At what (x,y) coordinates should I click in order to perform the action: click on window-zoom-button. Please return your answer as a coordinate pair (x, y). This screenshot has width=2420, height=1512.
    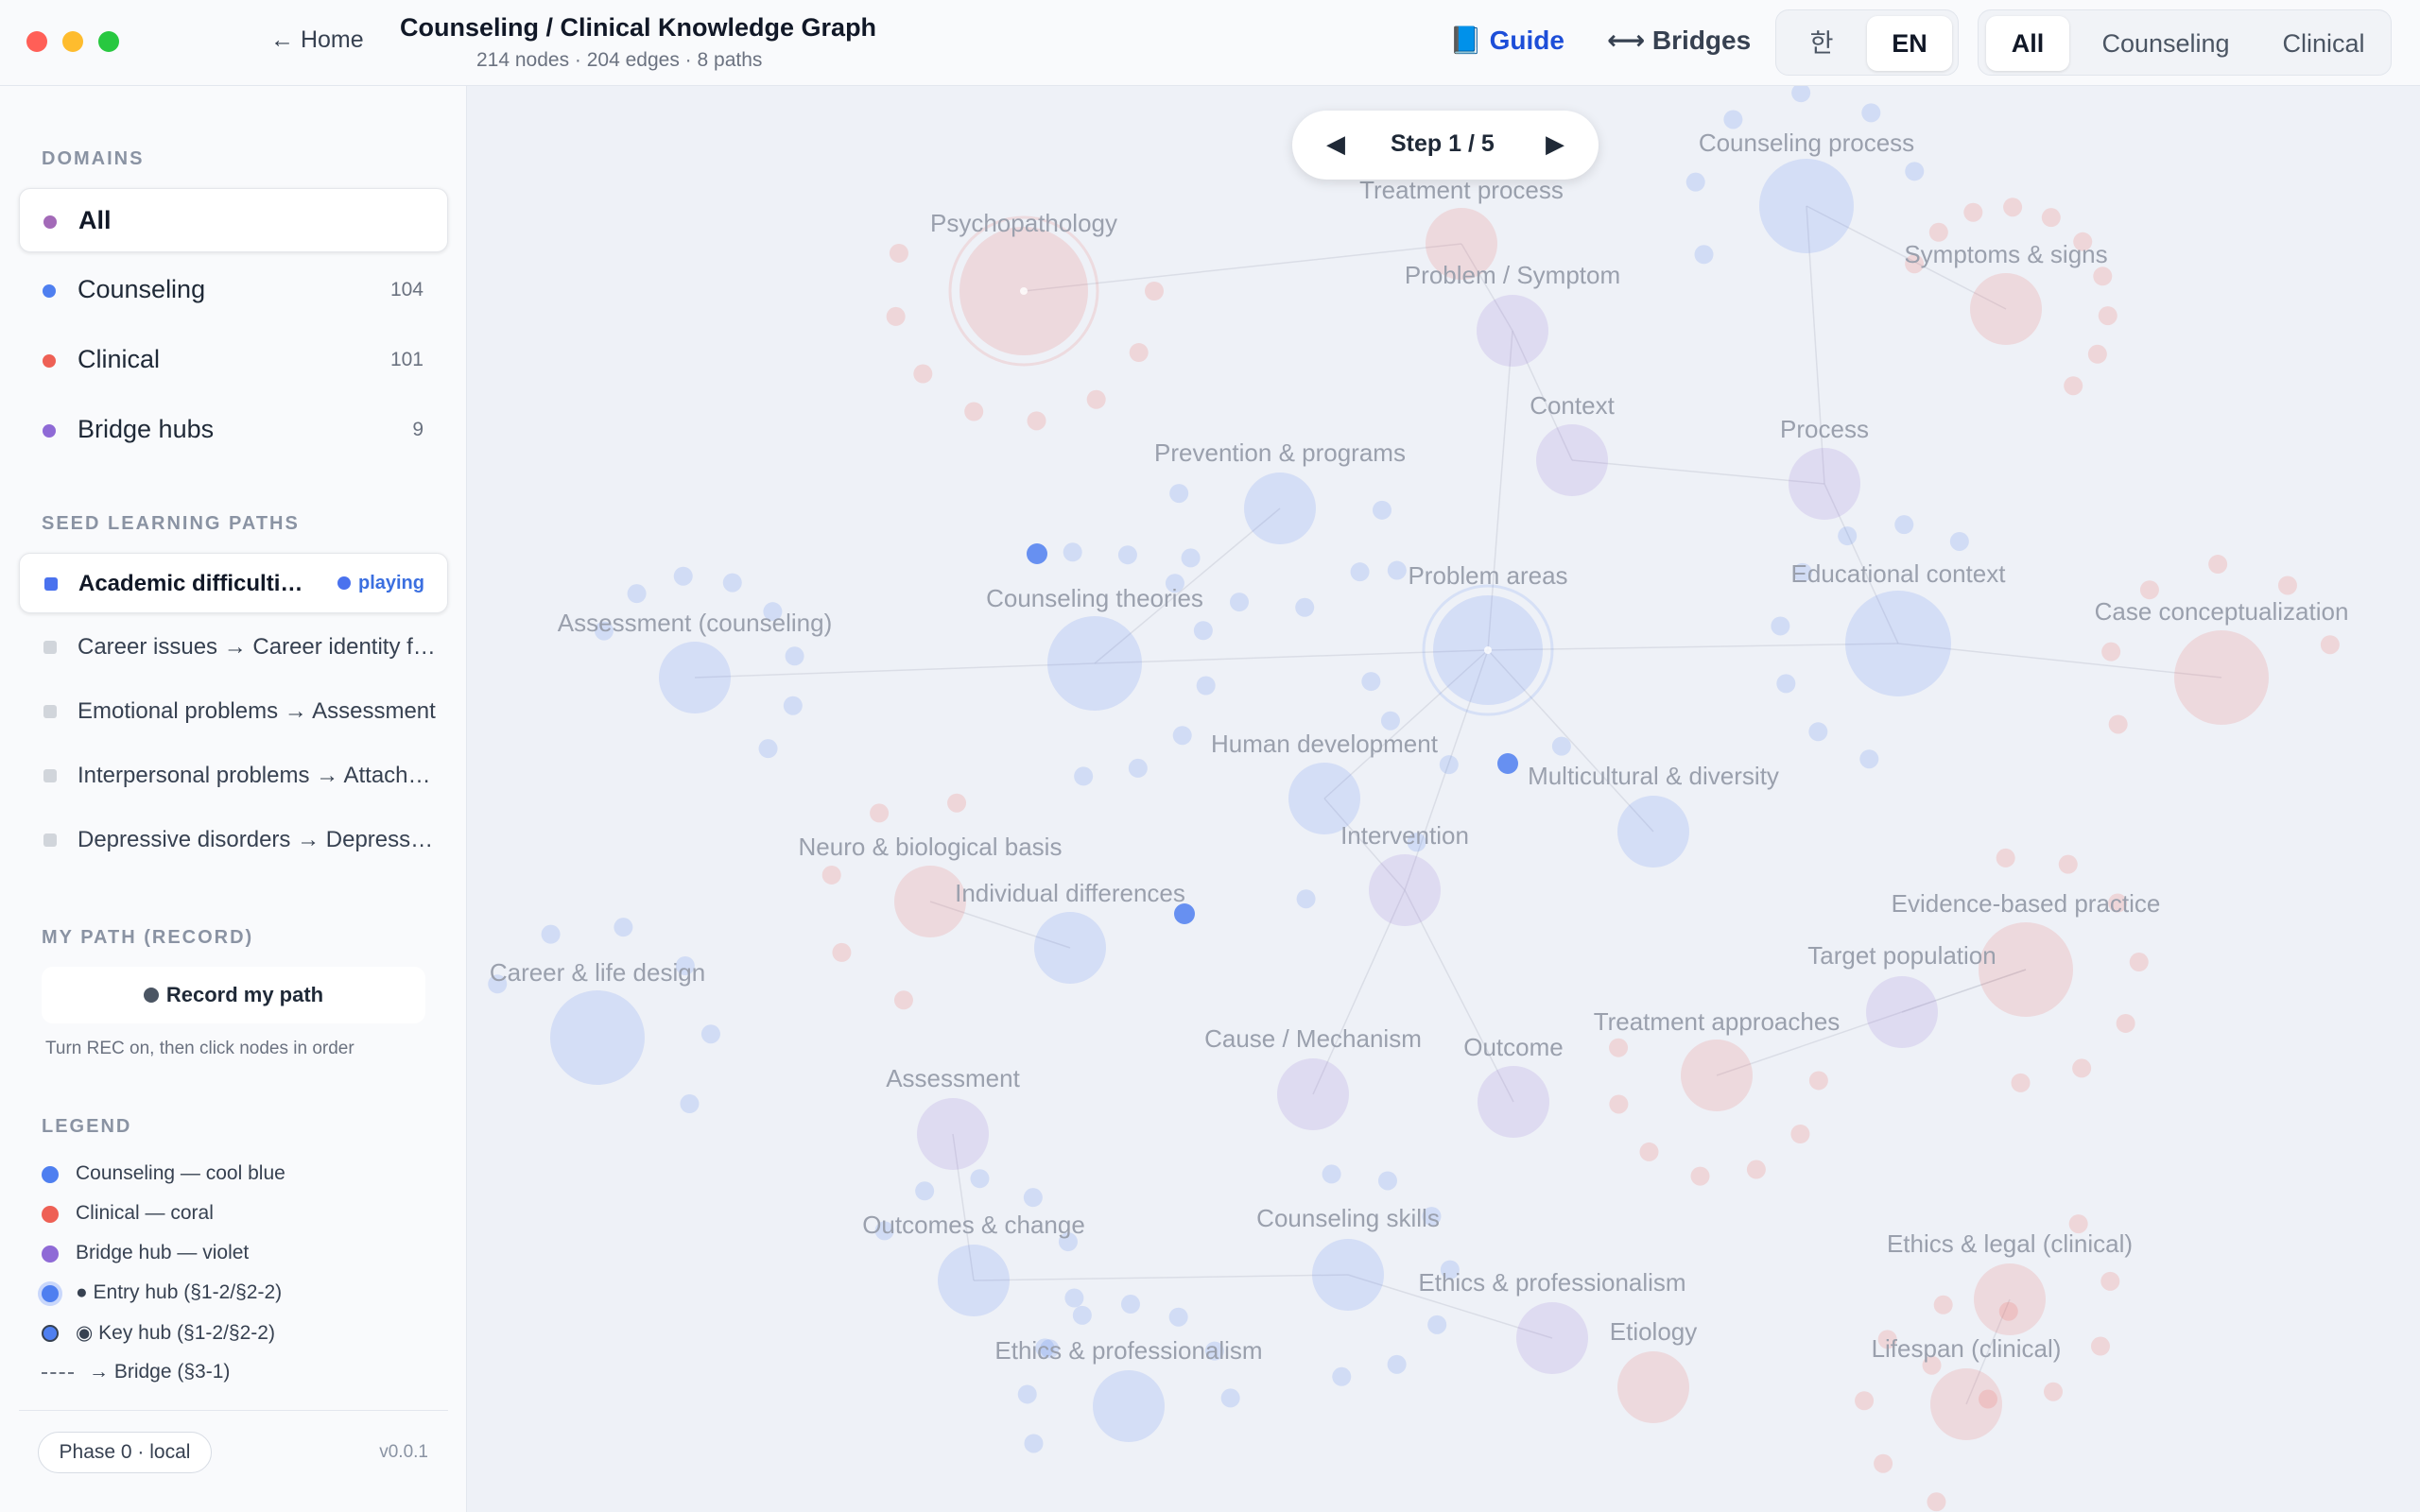
    Looking at the image, I should click on (108, 41).